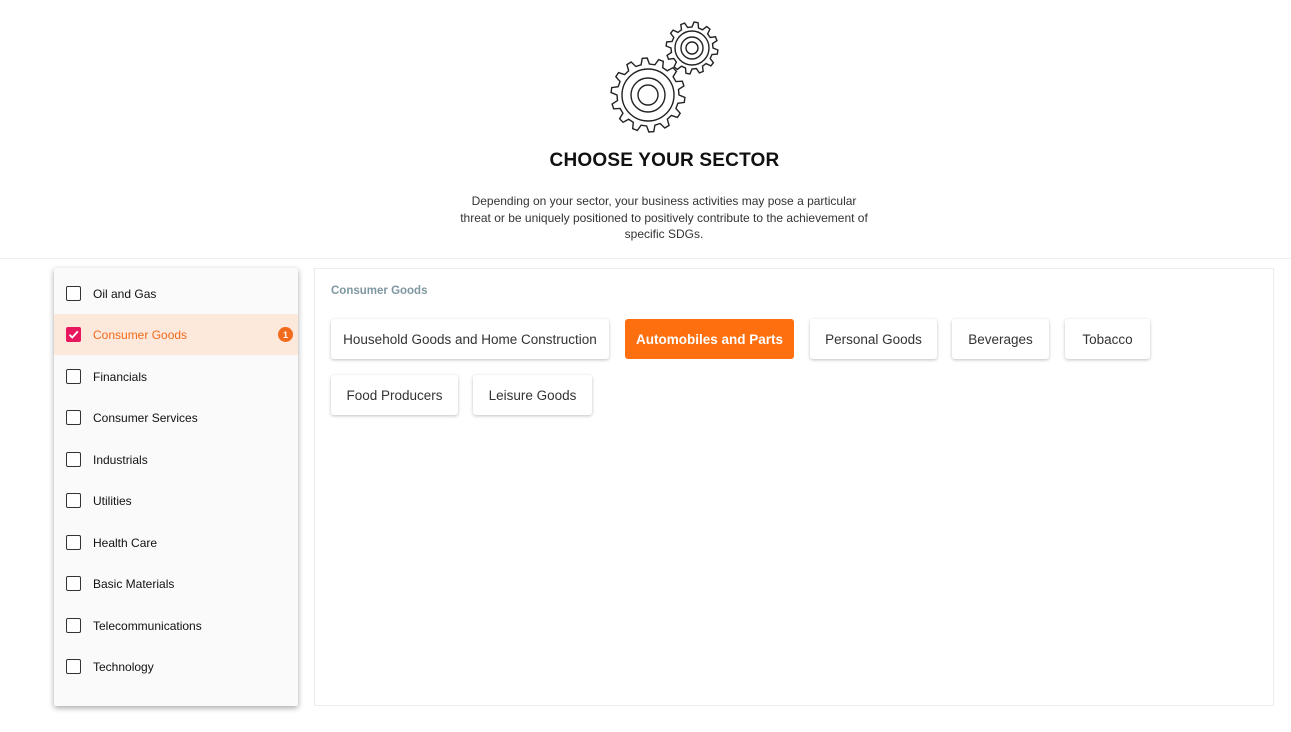  I want to click on sidebar-item-technology: Technology, so click(176, 666).